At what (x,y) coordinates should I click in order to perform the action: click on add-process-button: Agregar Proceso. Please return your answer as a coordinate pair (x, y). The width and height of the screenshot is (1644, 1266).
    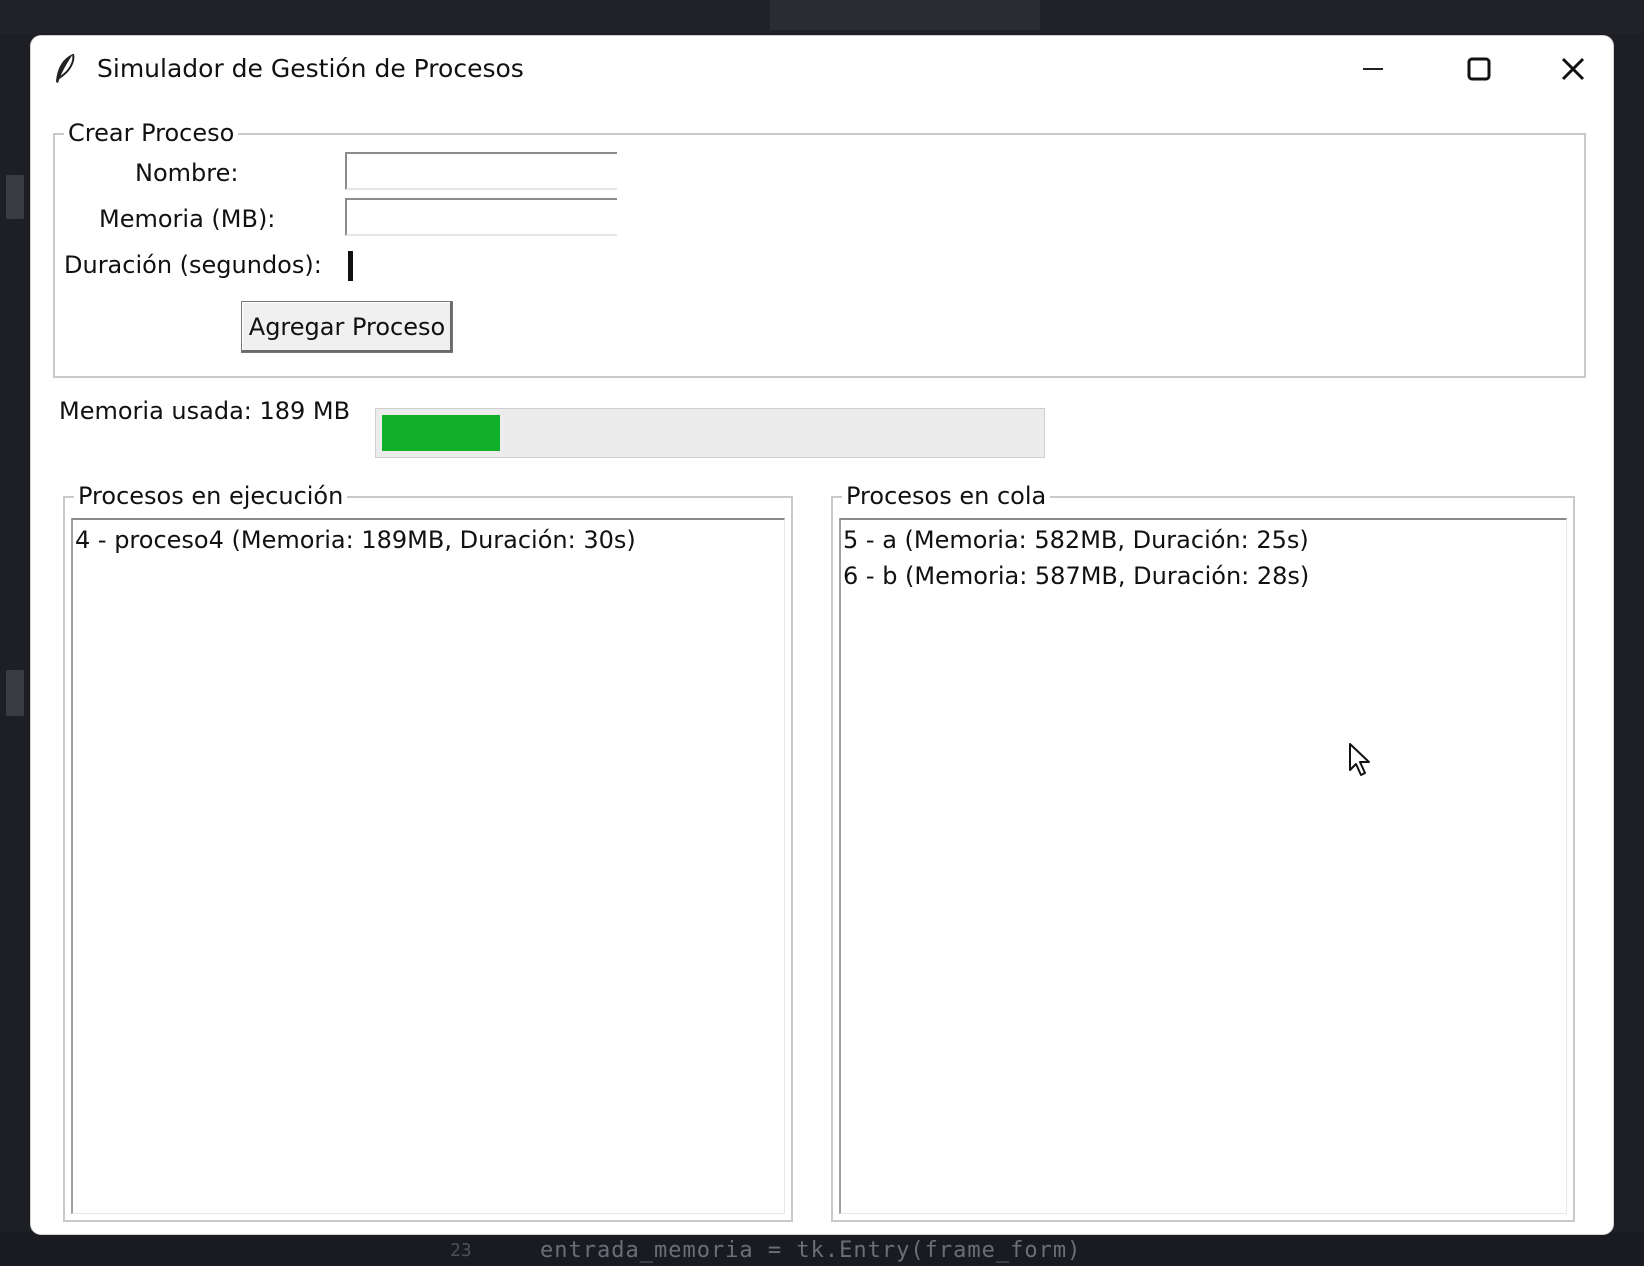
    Looking at the image, I should click on (347, 327).